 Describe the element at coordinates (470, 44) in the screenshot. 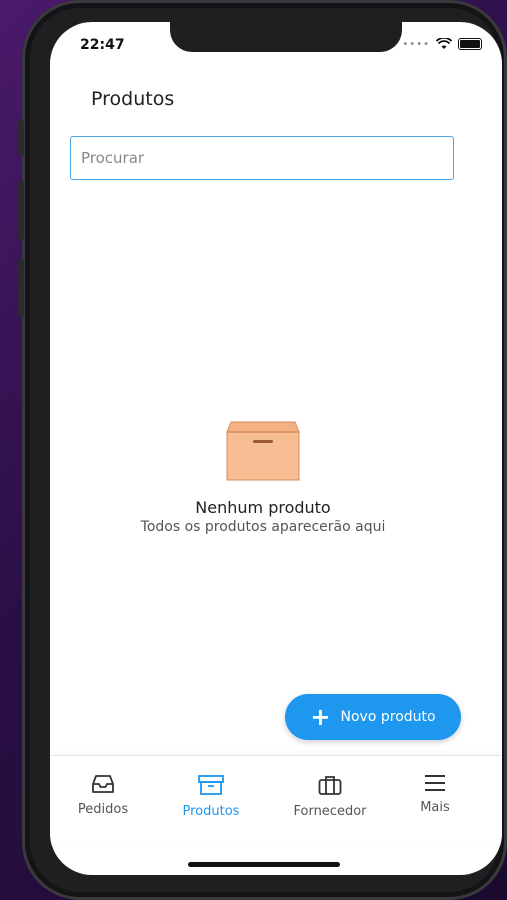

I see `battery-icon` at that location.